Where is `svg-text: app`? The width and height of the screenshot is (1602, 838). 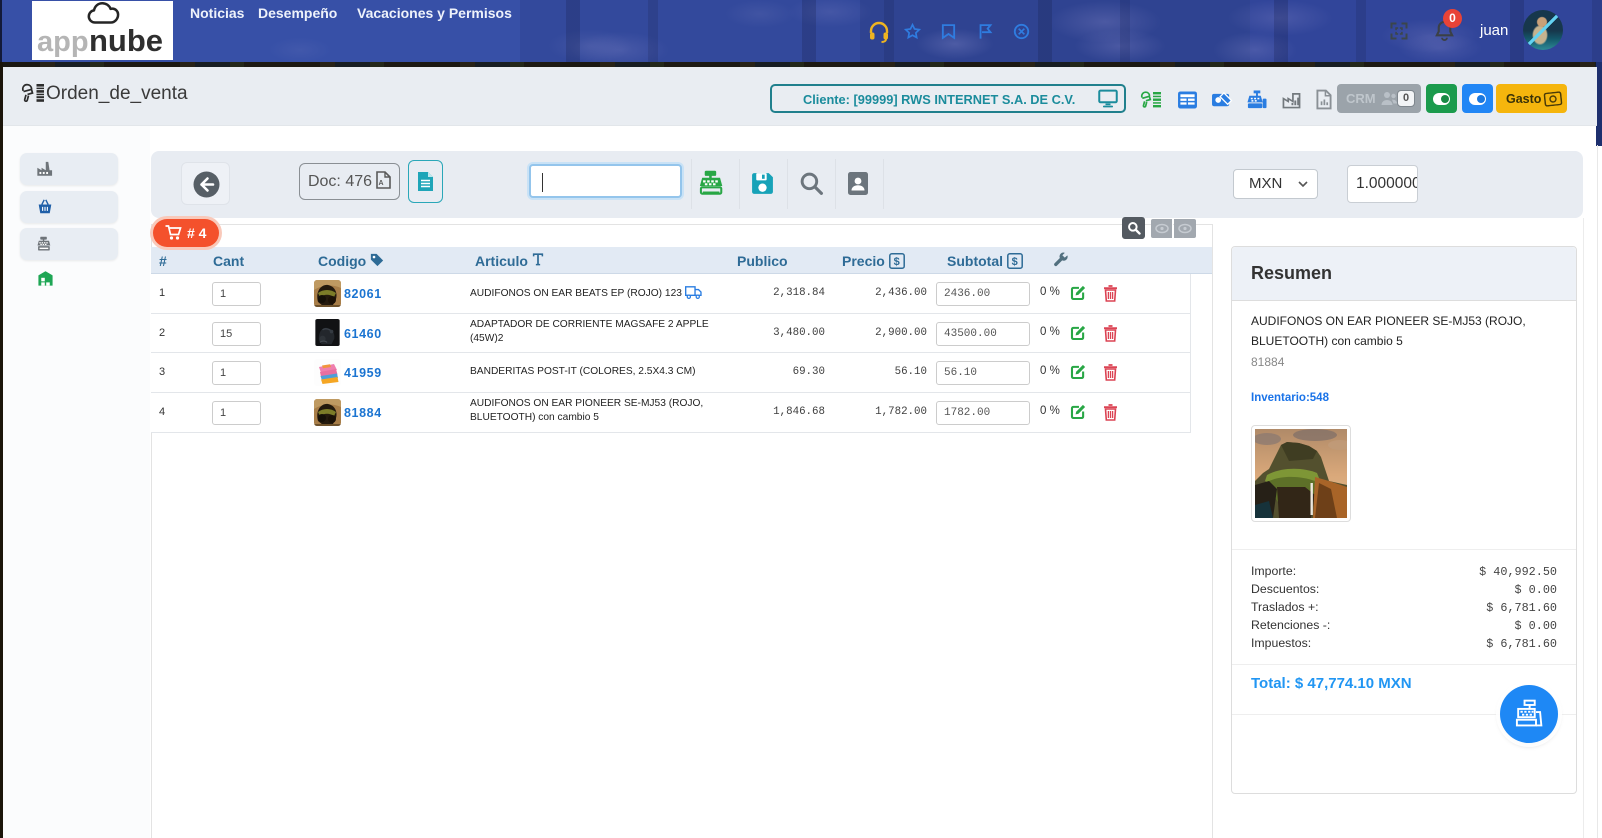
svg-text: app is located at coordinates (63, 42).